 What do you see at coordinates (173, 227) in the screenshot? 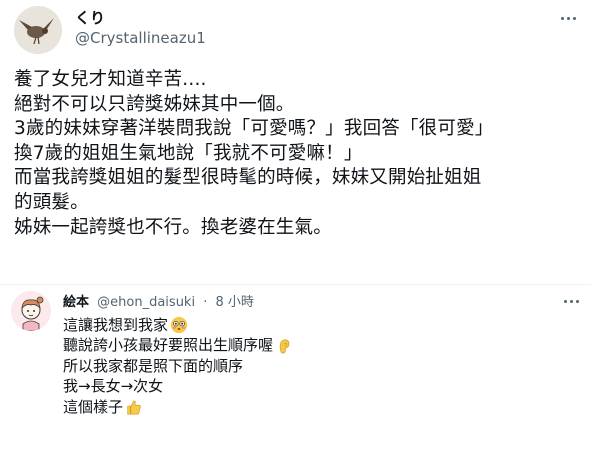
I see `tweet-text-line: 姊妹一起誇獎也不行。換老婆在生氣。` at bounding box center [173, 227].